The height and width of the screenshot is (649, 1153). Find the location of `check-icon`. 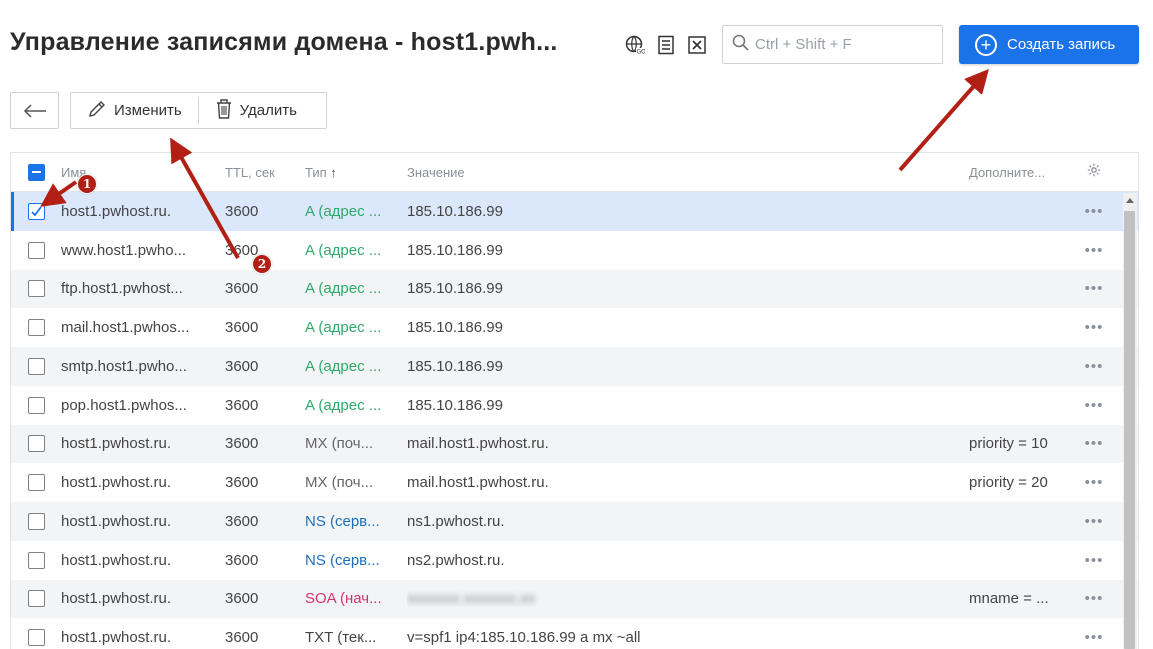

check-icon is located at coordinates (36, 211).